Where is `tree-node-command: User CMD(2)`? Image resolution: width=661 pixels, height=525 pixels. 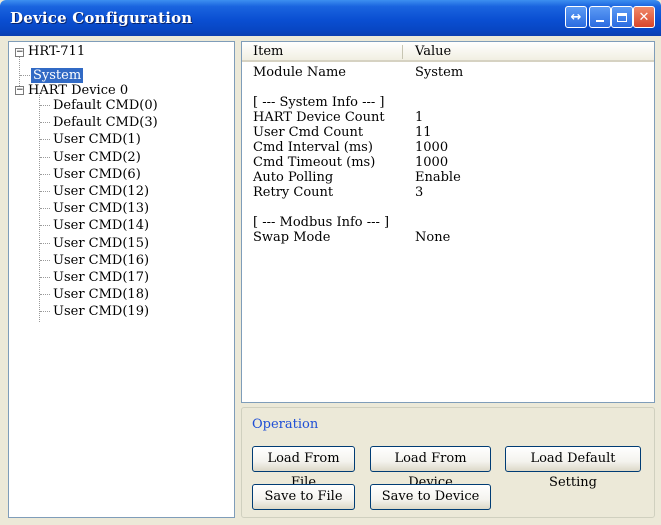 tree-node-command: User CMD(2) is located at coordinates (97, 157).